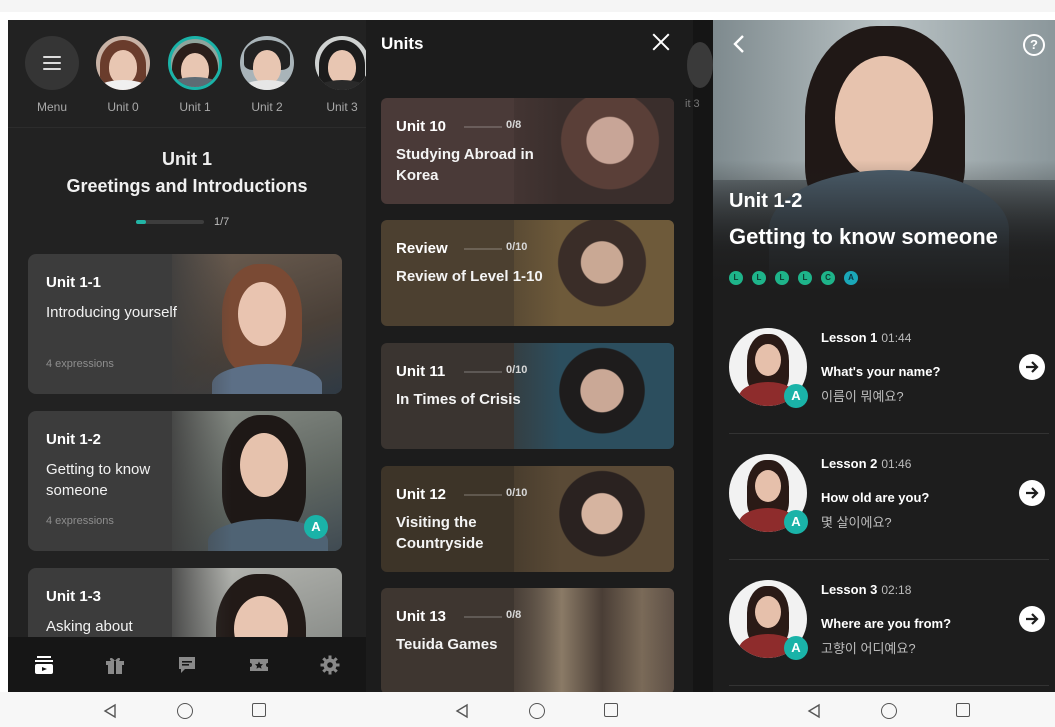  I want to click on unit-avatar-1: Unit 1, so click(195, 75).